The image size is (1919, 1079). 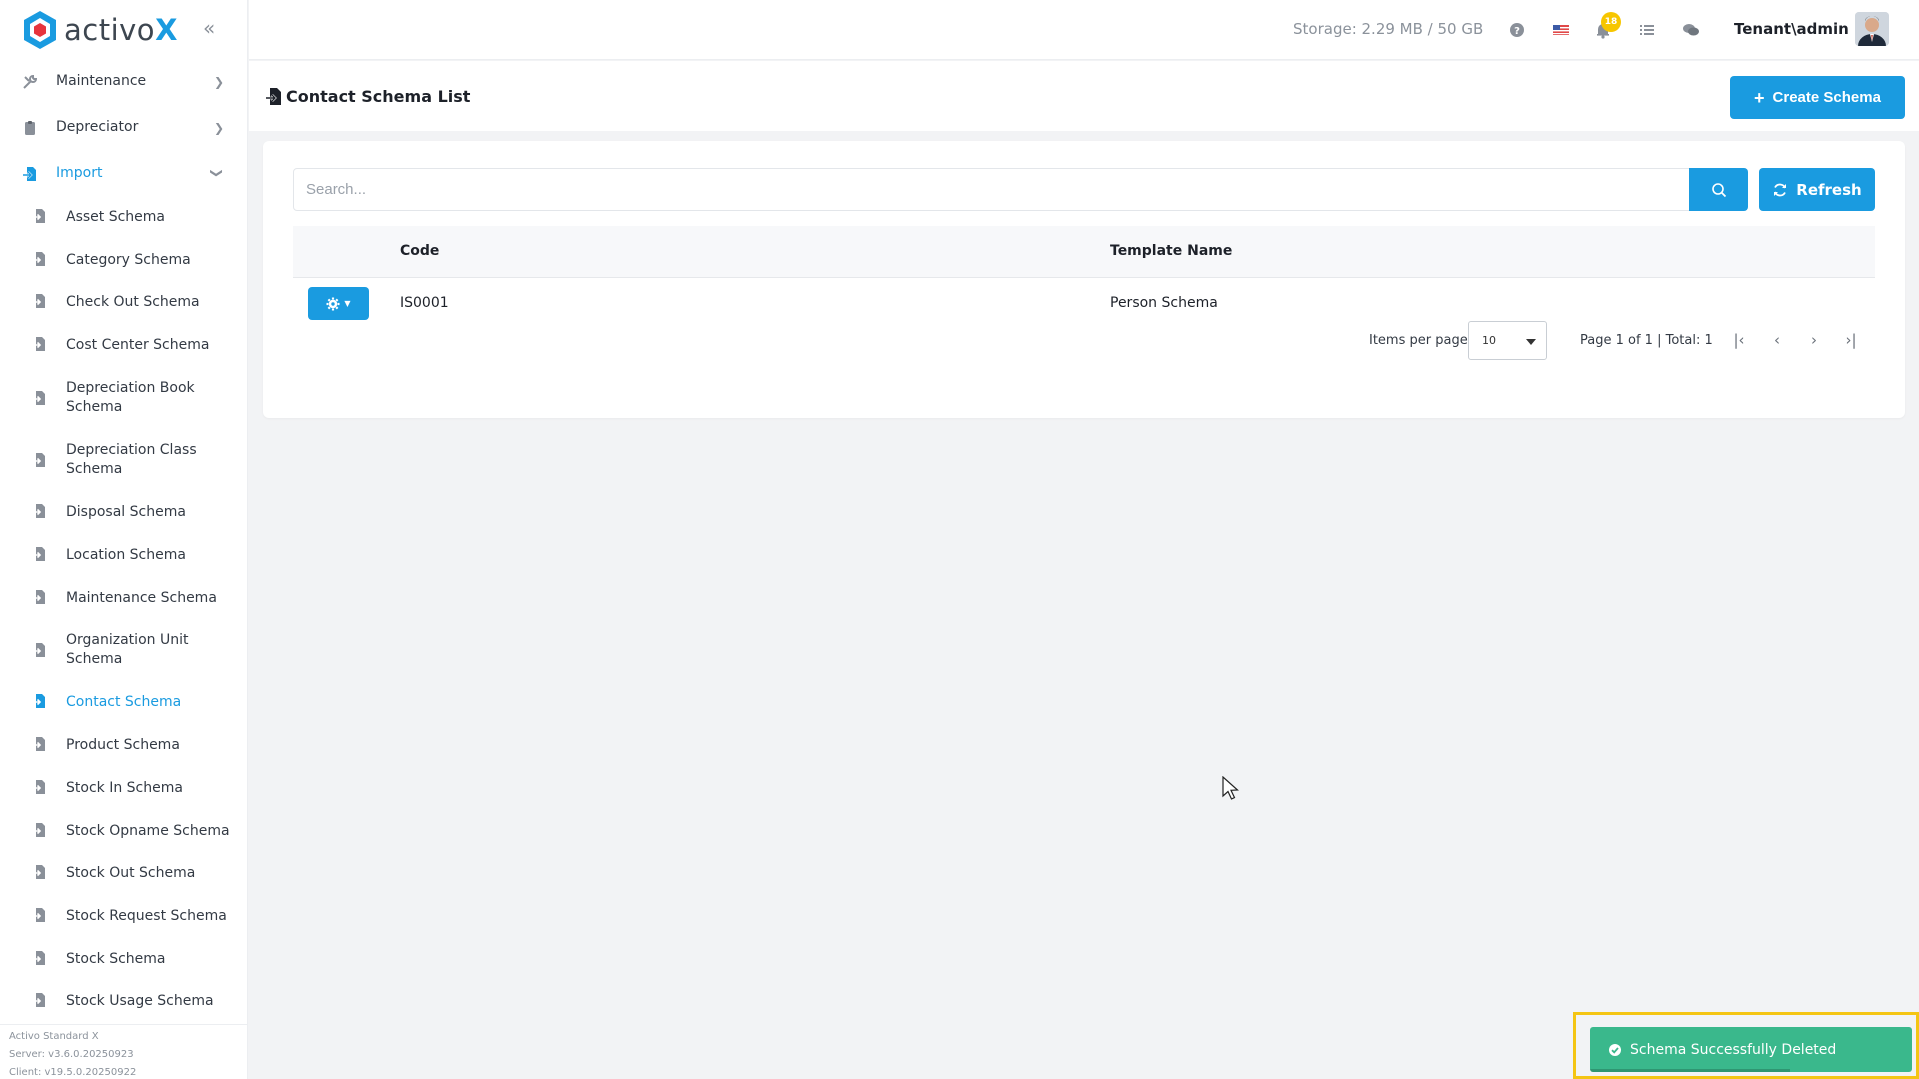 I want to click on sidebar-item-label: Location Schema, so click(x=126, y=555).